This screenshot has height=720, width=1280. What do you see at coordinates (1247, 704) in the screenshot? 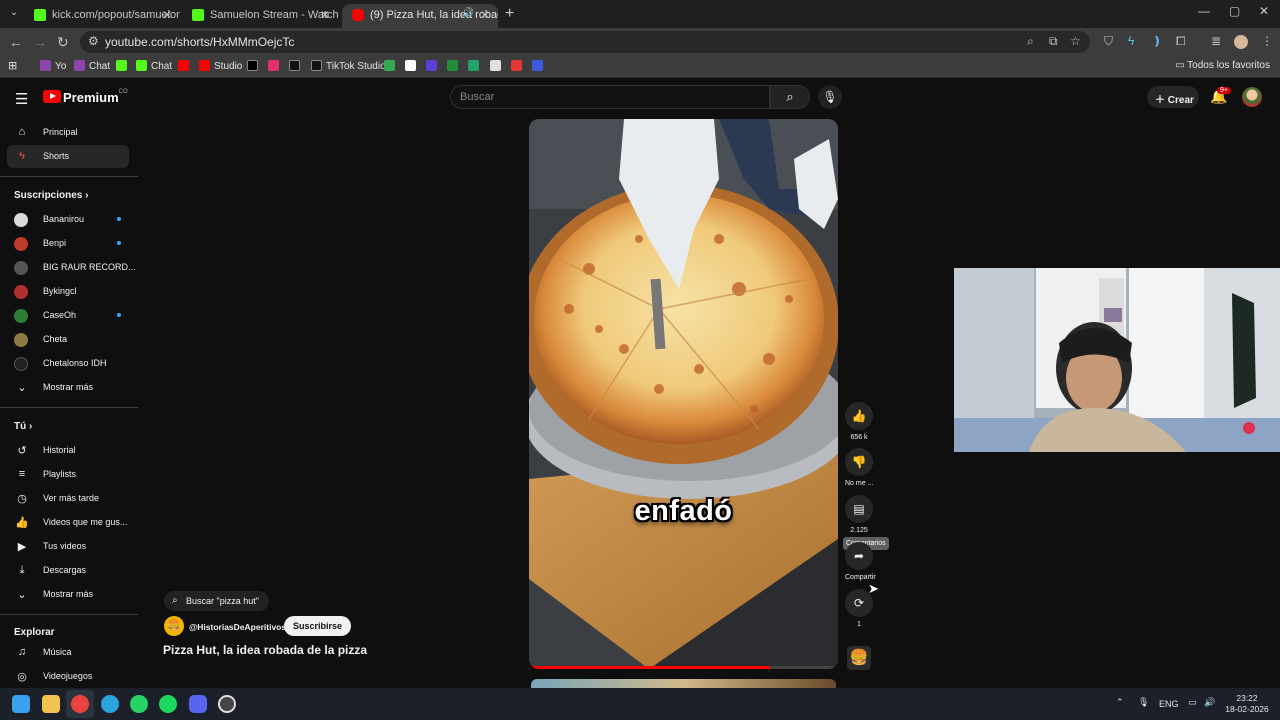
I see `system-clock: 23:22 18-02-2026` at bounding box center [1247, 704].